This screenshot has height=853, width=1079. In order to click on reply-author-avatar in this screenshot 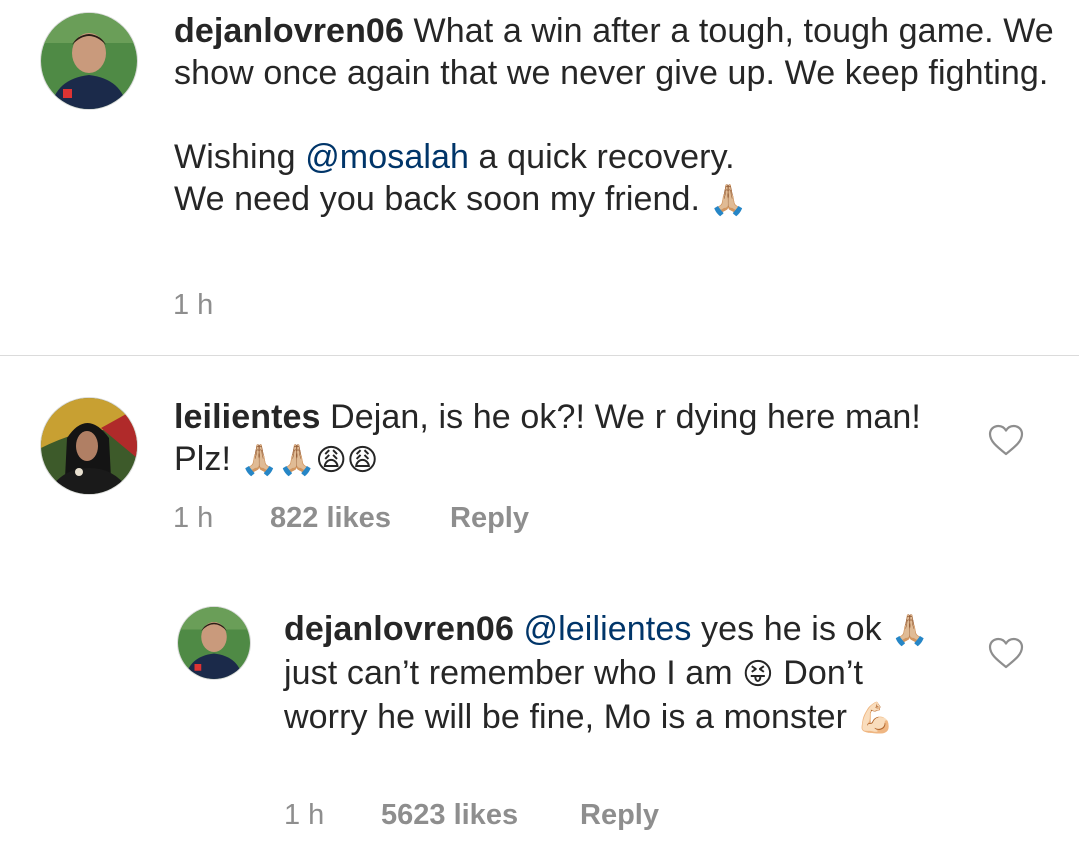, I will do `click(214, 643)`.